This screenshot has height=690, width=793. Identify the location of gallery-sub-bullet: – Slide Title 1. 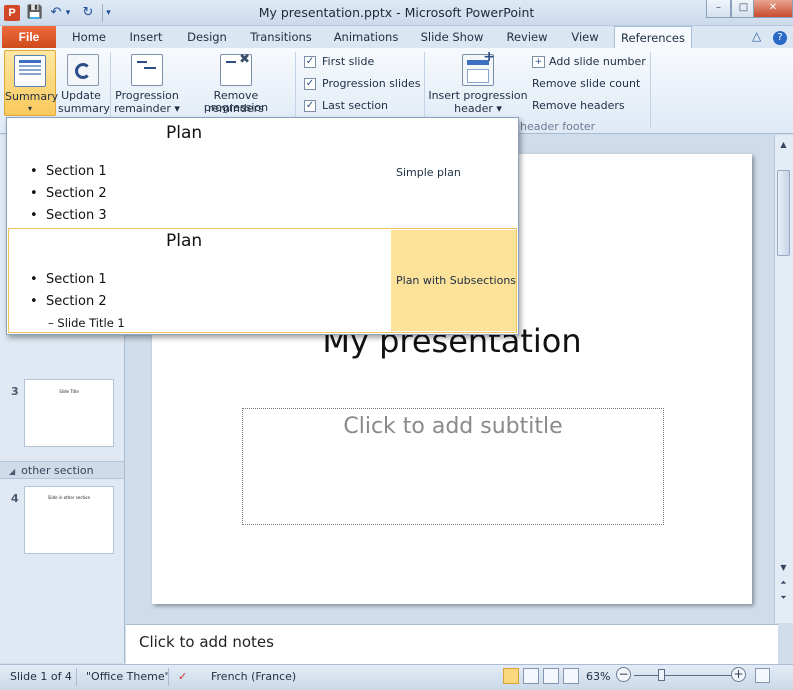
(86, 323).